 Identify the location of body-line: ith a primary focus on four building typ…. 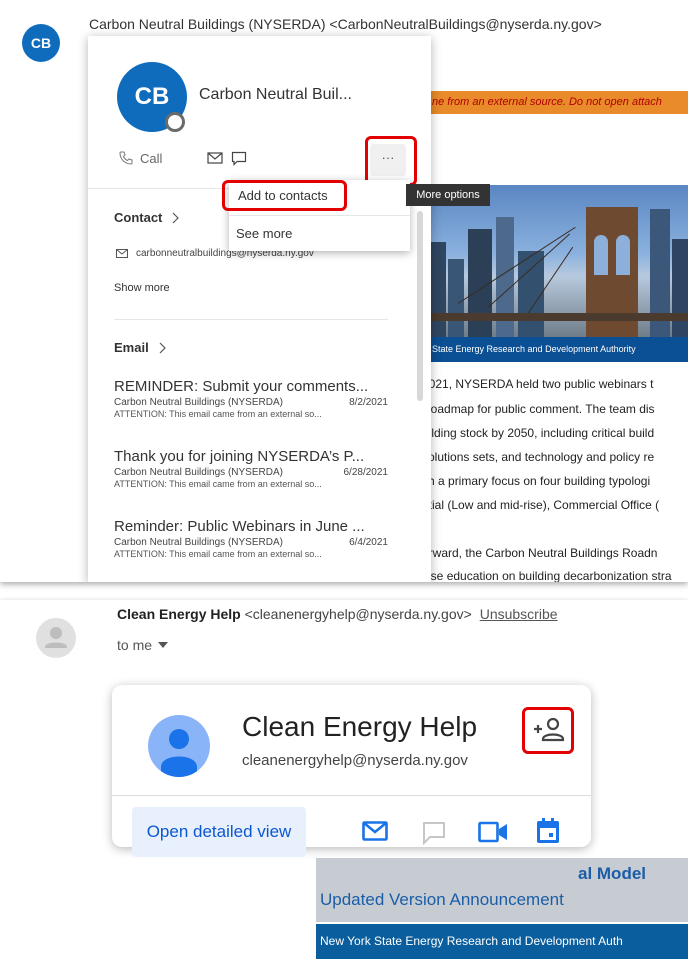
(536, 481).